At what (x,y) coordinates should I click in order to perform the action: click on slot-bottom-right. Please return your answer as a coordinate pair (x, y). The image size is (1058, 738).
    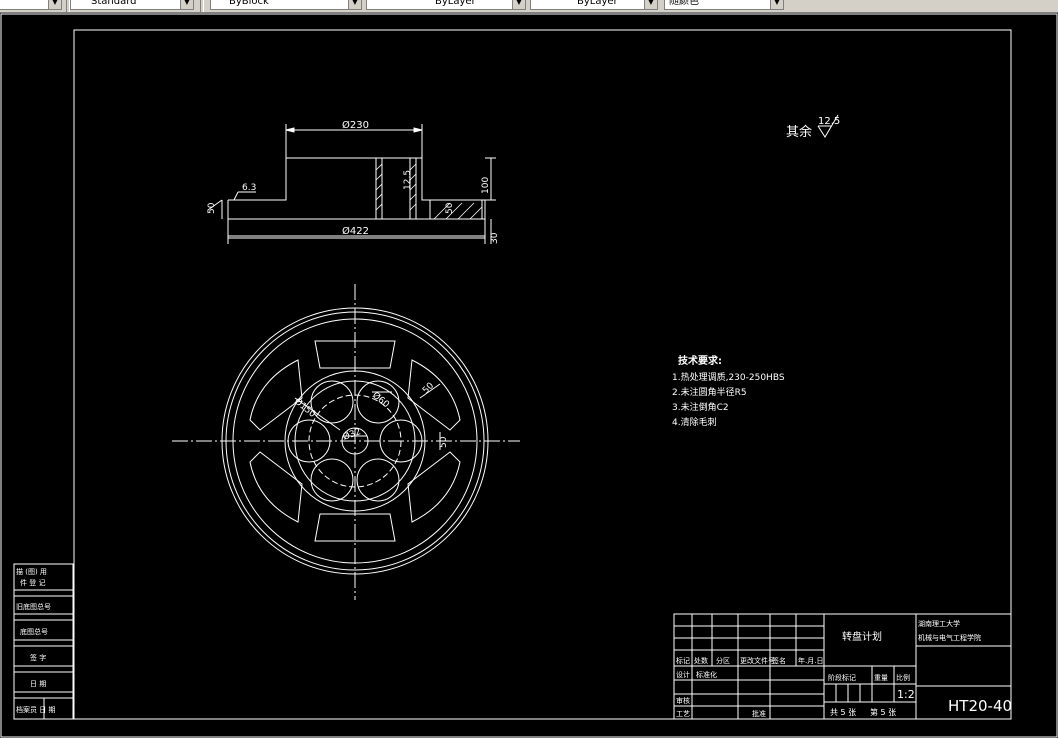
    Looking at the image, I should click on (434, 487).